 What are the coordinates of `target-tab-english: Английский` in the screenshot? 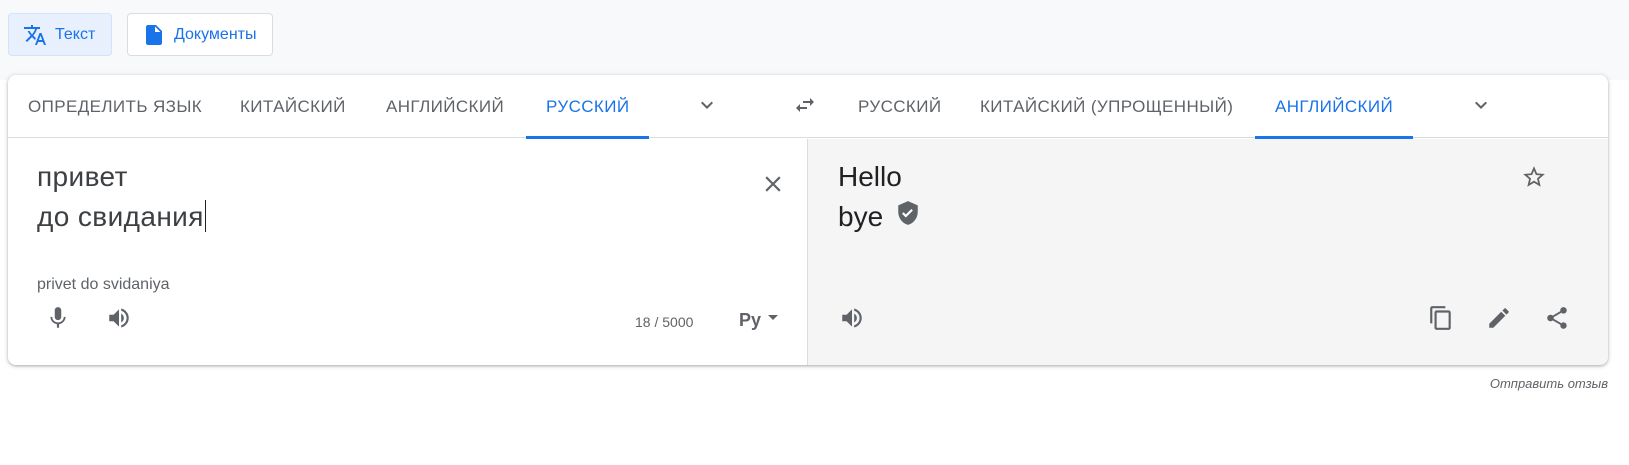 It's located at (1334, 107).